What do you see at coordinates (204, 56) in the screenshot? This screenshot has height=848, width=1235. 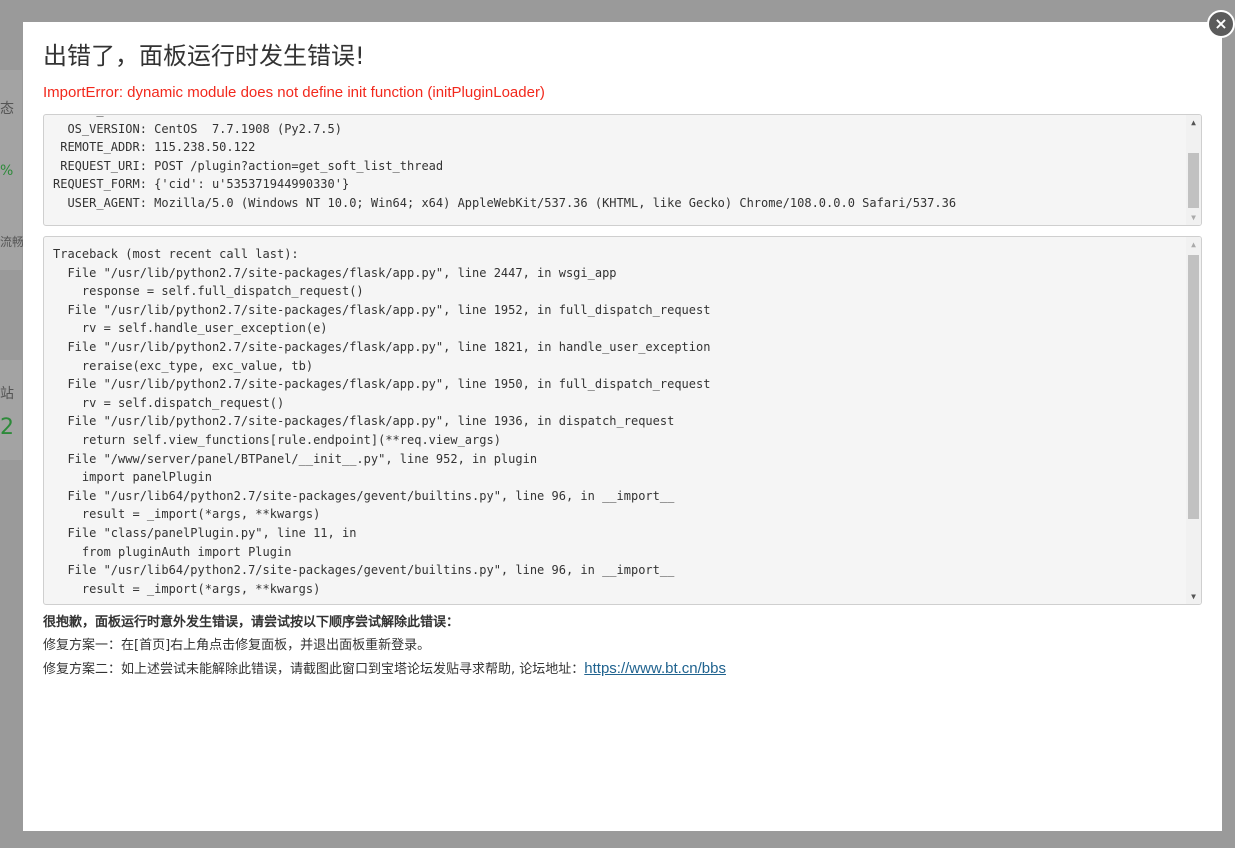 I see `dialog-title: 出错了，面板运行时发生错误!` at bounding box center [204, 56].